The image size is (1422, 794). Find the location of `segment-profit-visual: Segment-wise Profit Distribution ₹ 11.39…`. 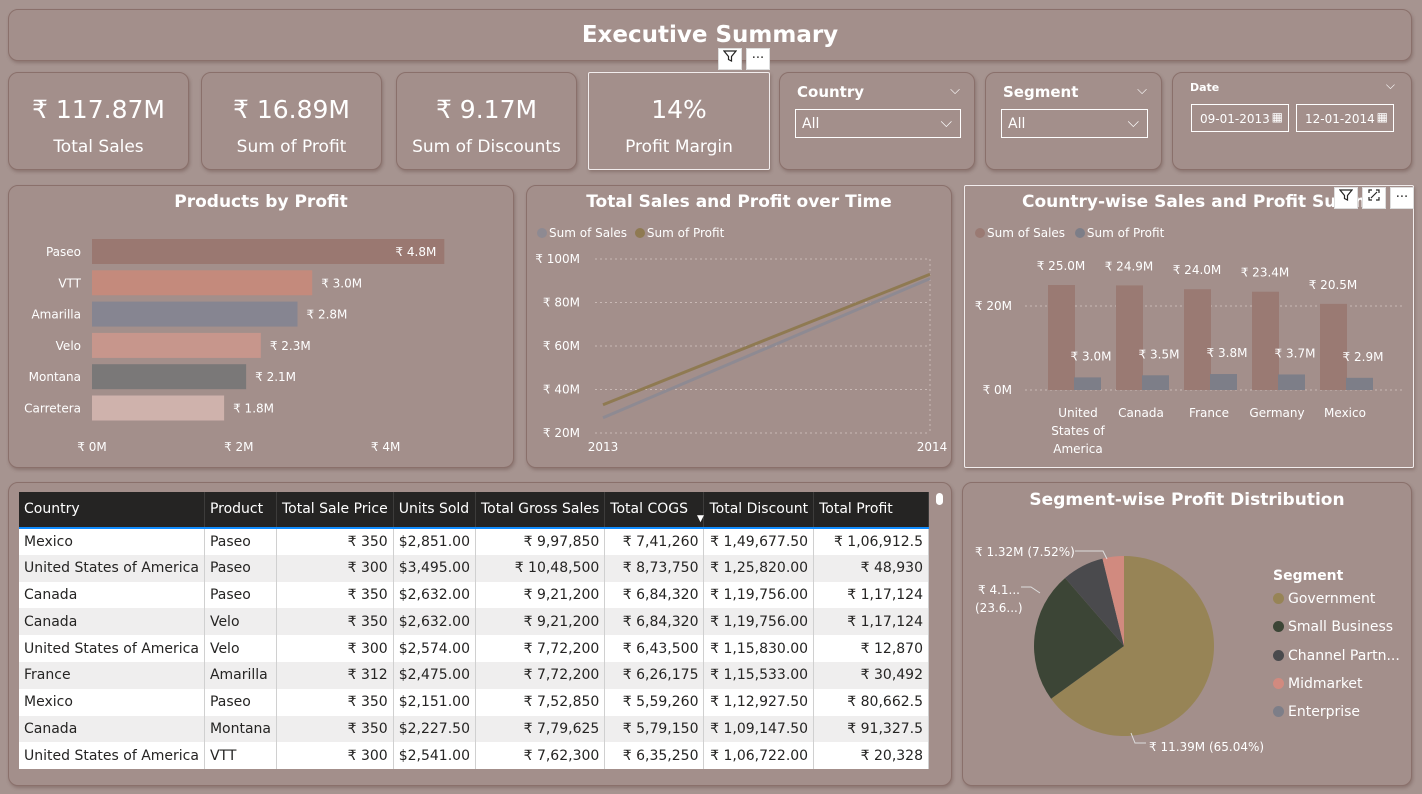

segment-profit-visual: Segment-wise Profit Distribution ₹ 11.39… is located at coordinates (1187, 634).